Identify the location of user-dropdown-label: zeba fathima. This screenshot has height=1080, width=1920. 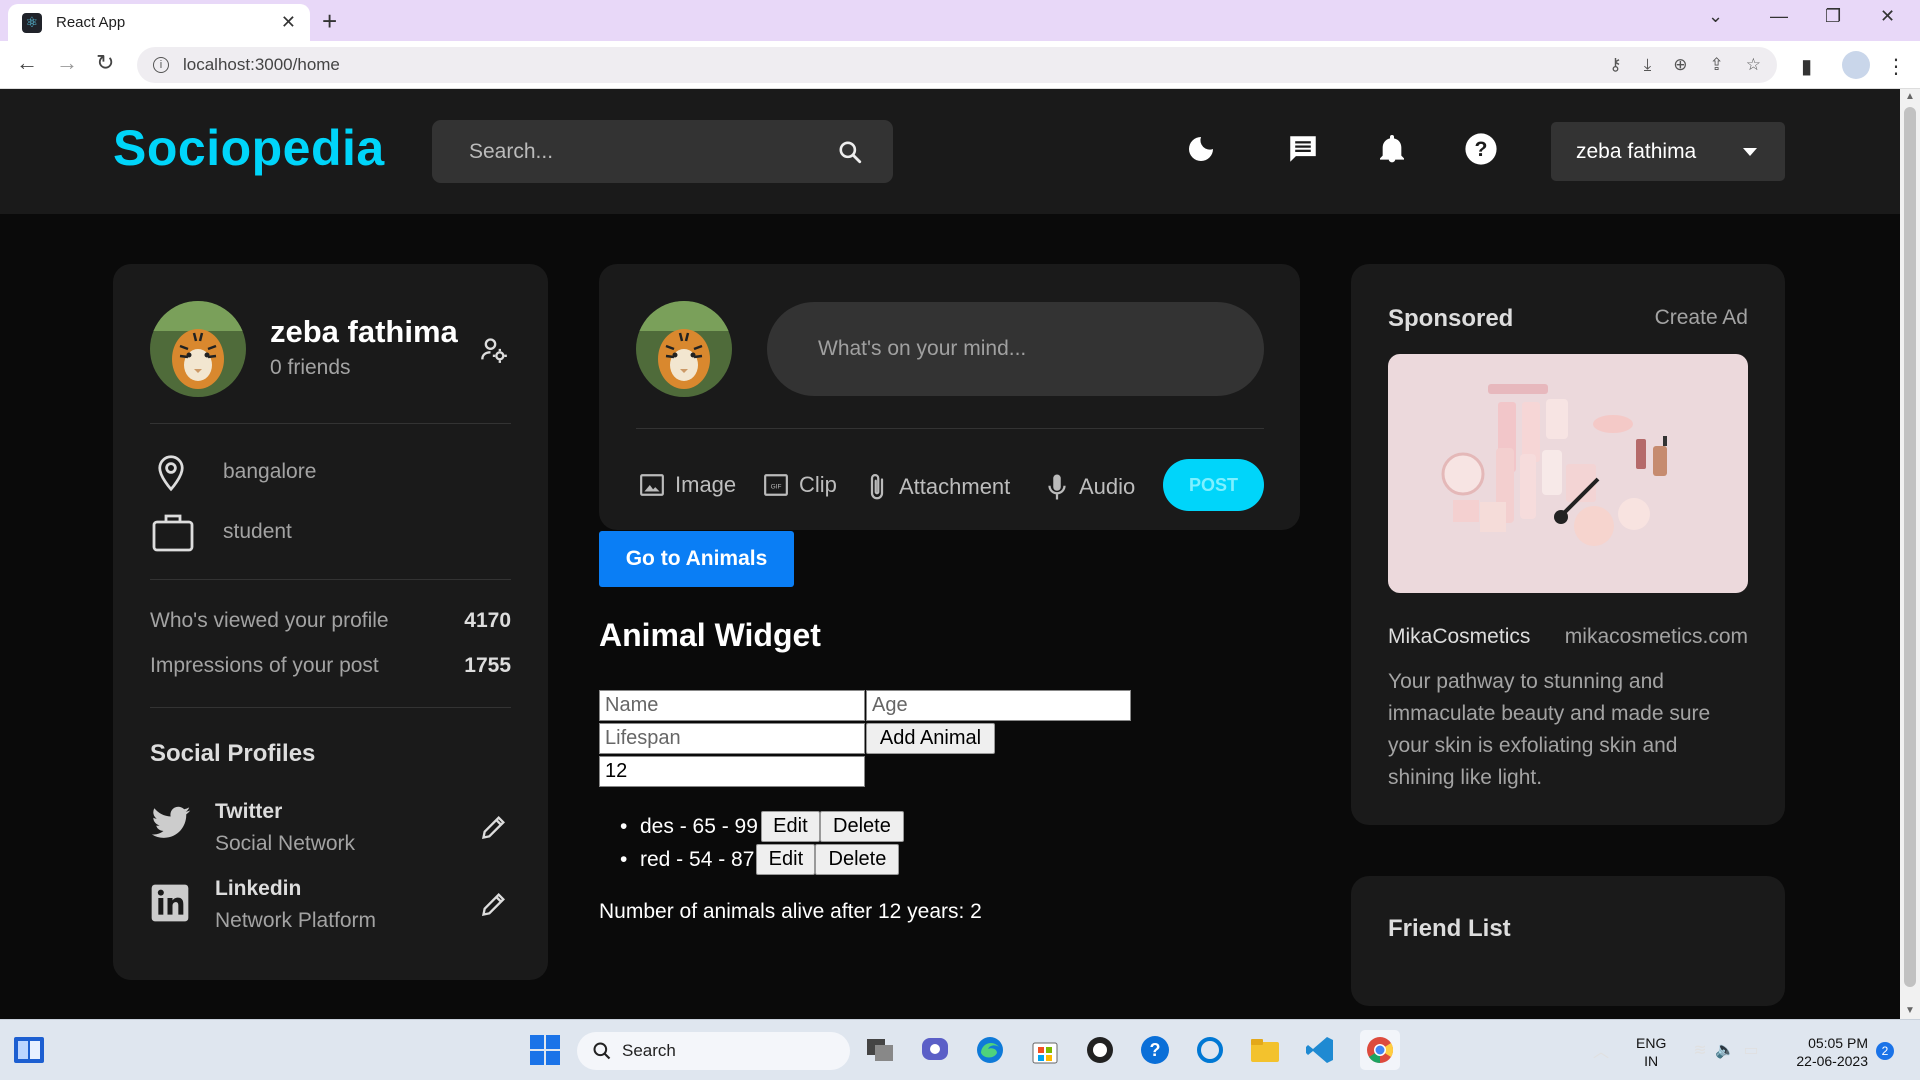
(1636, 151).